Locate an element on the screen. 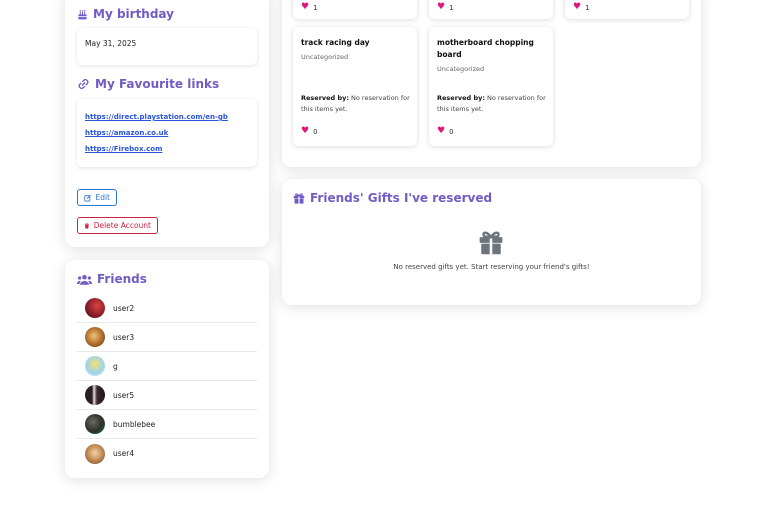 Image resolution: width=777 pixels, height=512 pixels. friend-row: user2 is located at coordinates (167, 308).